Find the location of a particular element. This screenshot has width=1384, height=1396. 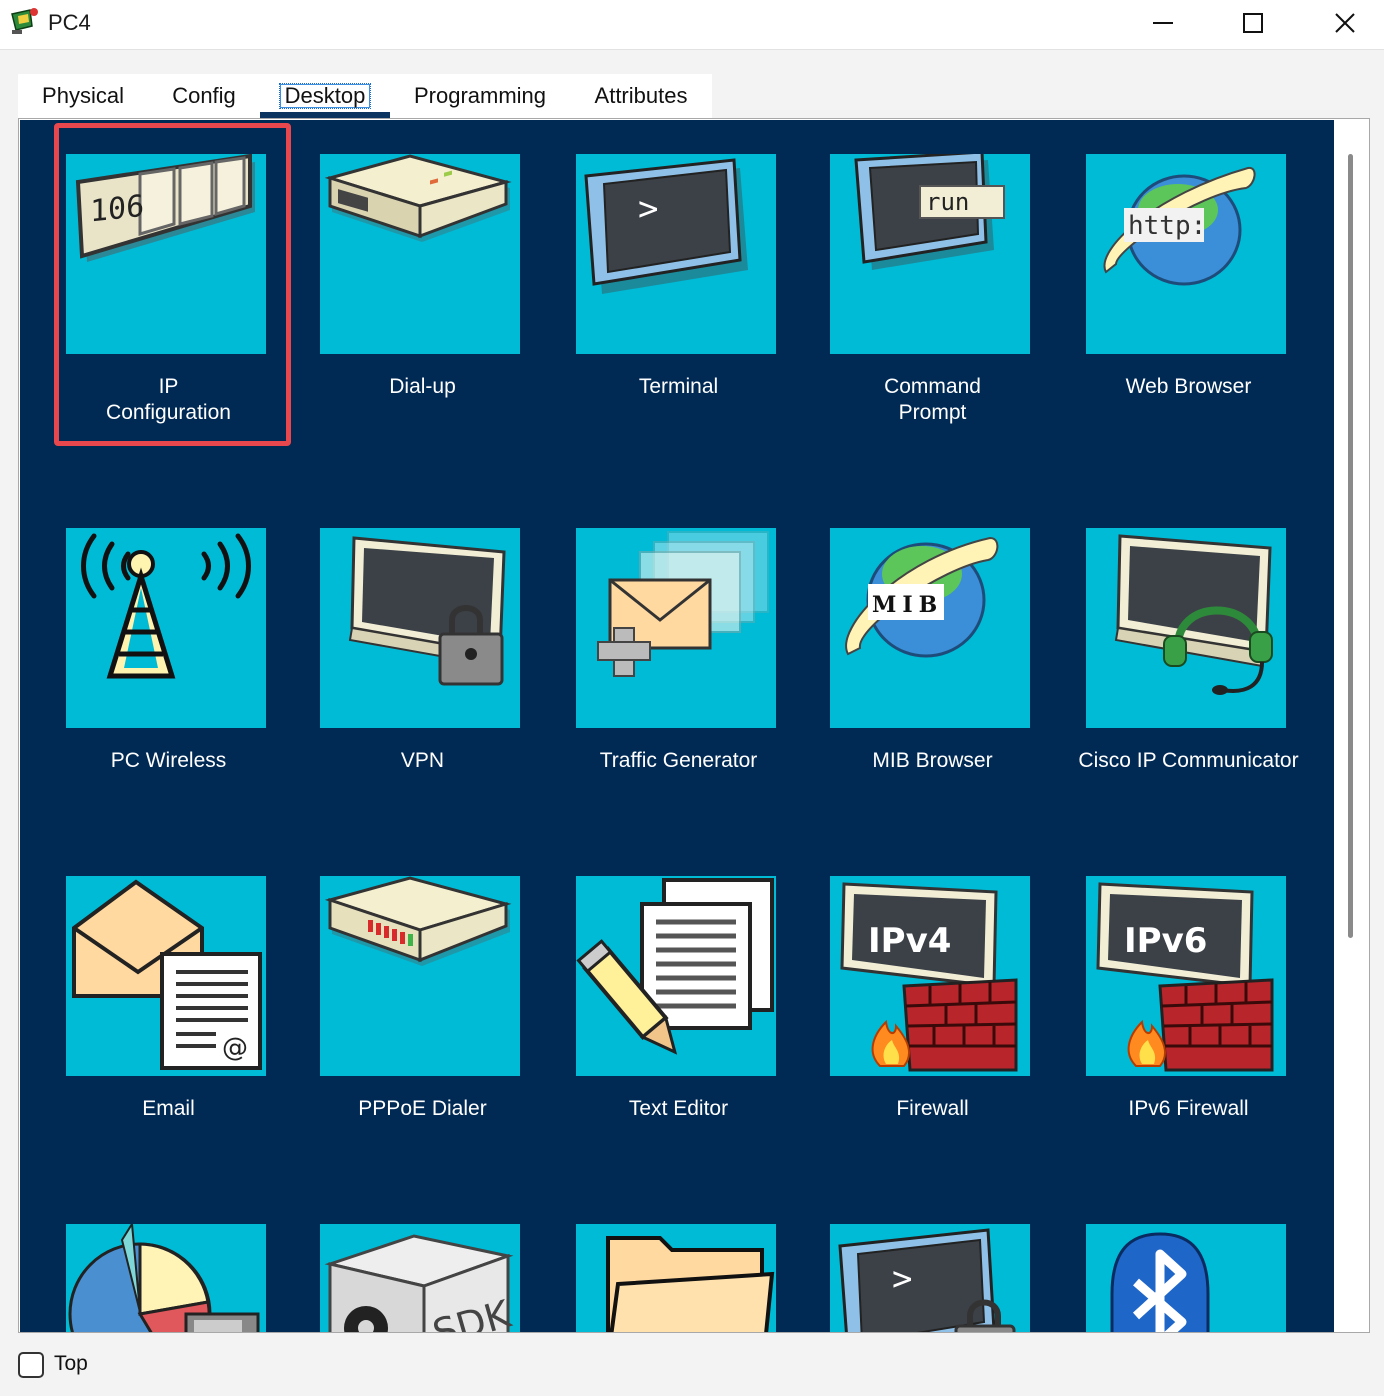

wireless-tower-icon is located at coordinates (166, 628).